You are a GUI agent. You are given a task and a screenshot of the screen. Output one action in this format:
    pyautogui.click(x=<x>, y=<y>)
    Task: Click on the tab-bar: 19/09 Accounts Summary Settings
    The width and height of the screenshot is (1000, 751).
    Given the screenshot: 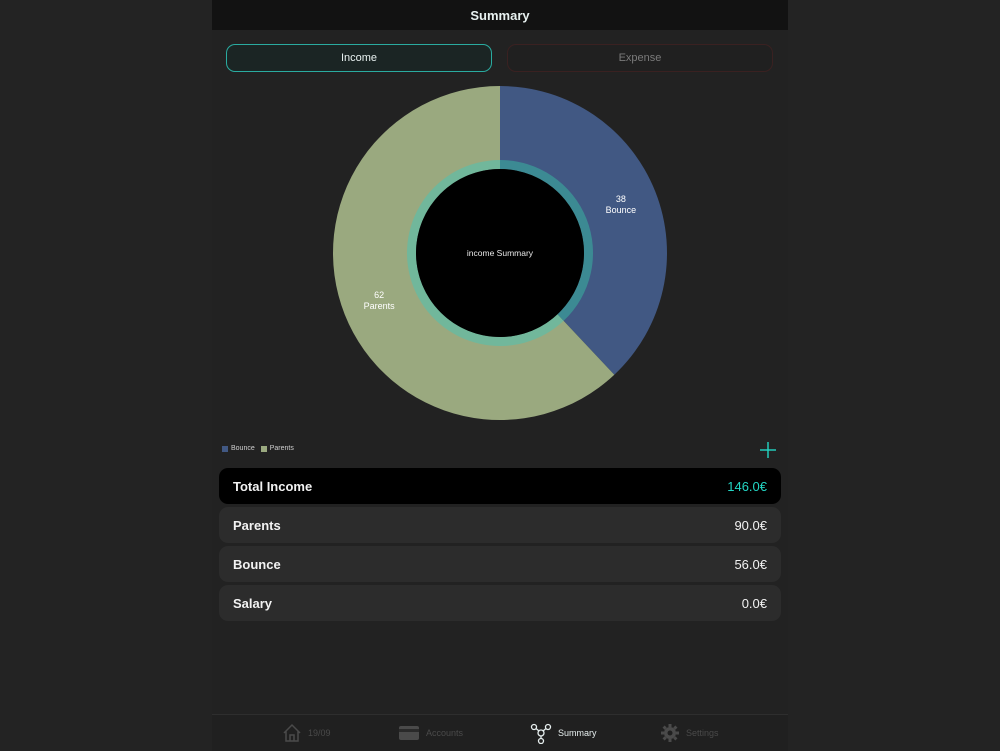 What is the action you would take?
    pyautogui.click(x=500, y=732)
    